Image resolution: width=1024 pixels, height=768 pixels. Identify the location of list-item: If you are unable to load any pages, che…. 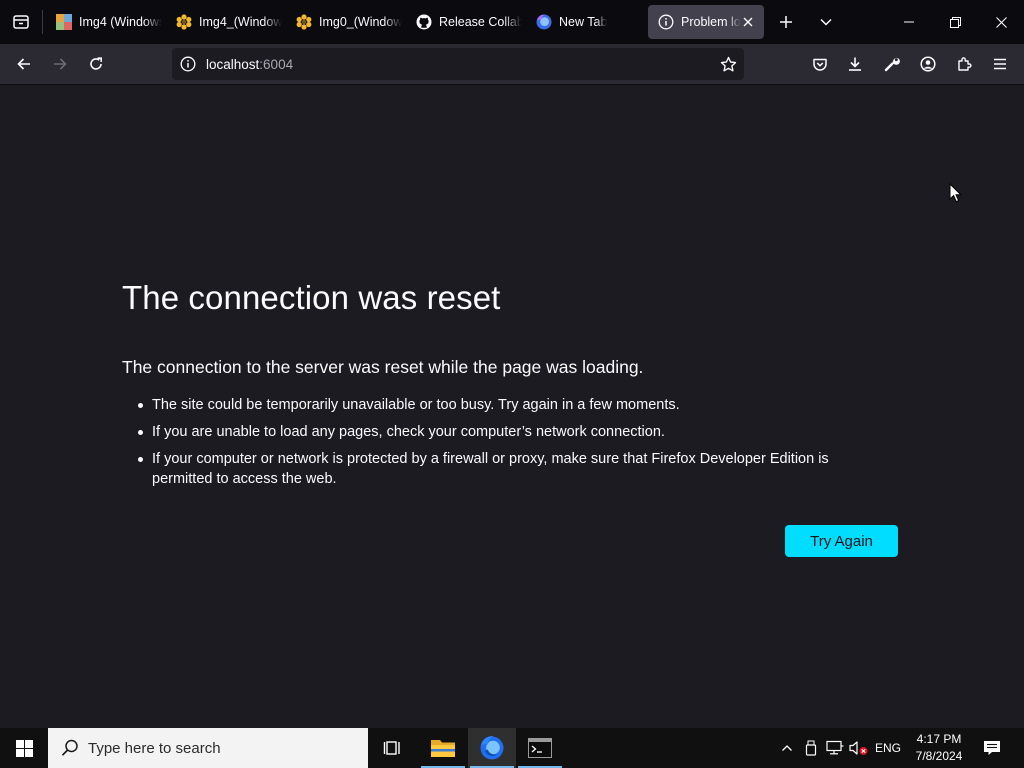
(505, 432).